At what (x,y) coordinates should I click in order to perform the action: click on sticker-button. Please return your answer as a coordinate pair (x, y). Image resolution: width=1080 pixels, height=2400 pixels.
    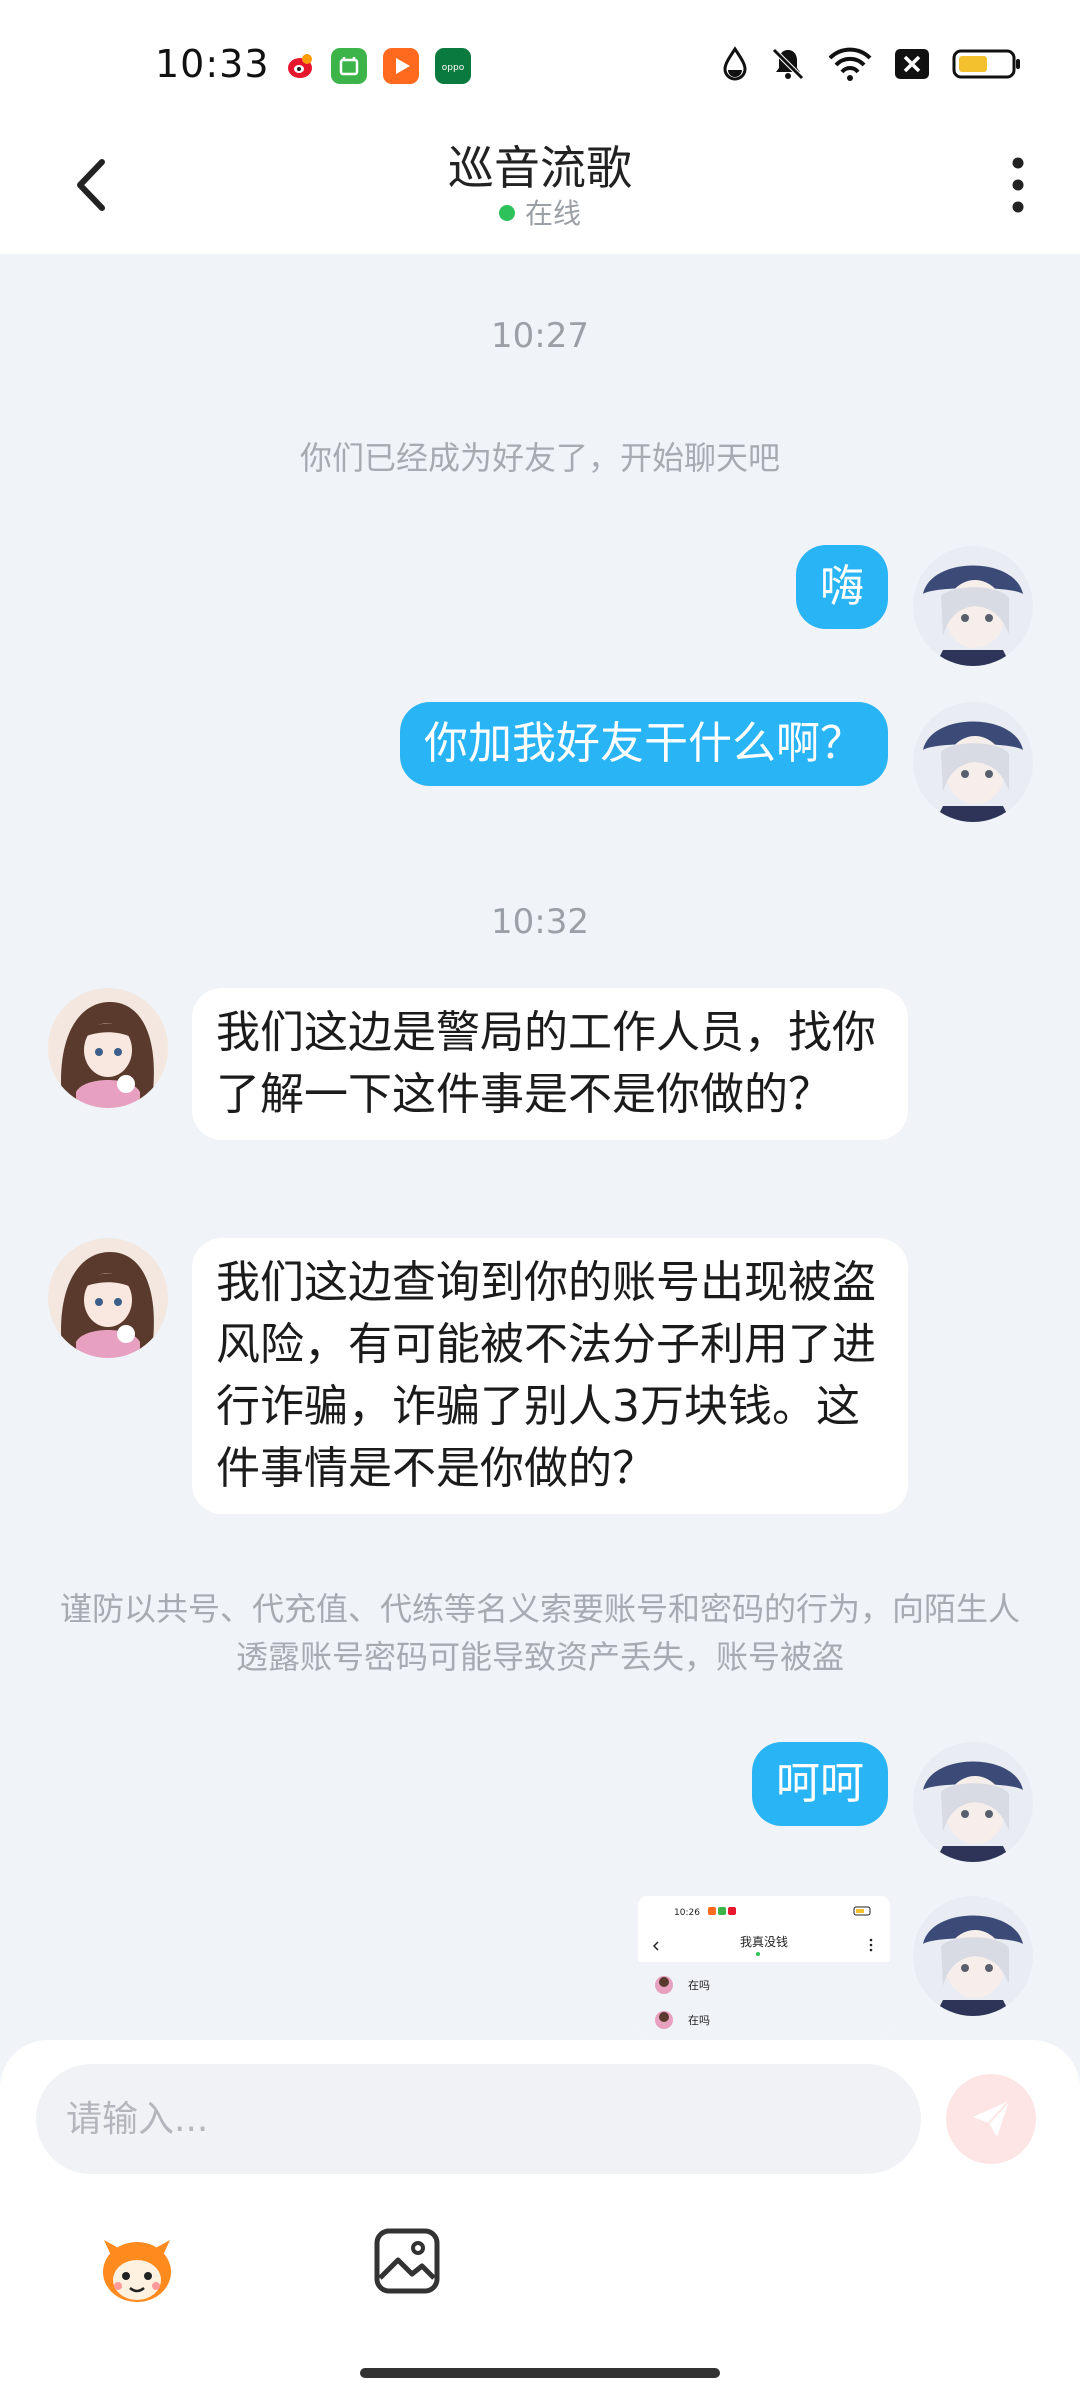
    Looking at the image, I should click on (137, 2265).